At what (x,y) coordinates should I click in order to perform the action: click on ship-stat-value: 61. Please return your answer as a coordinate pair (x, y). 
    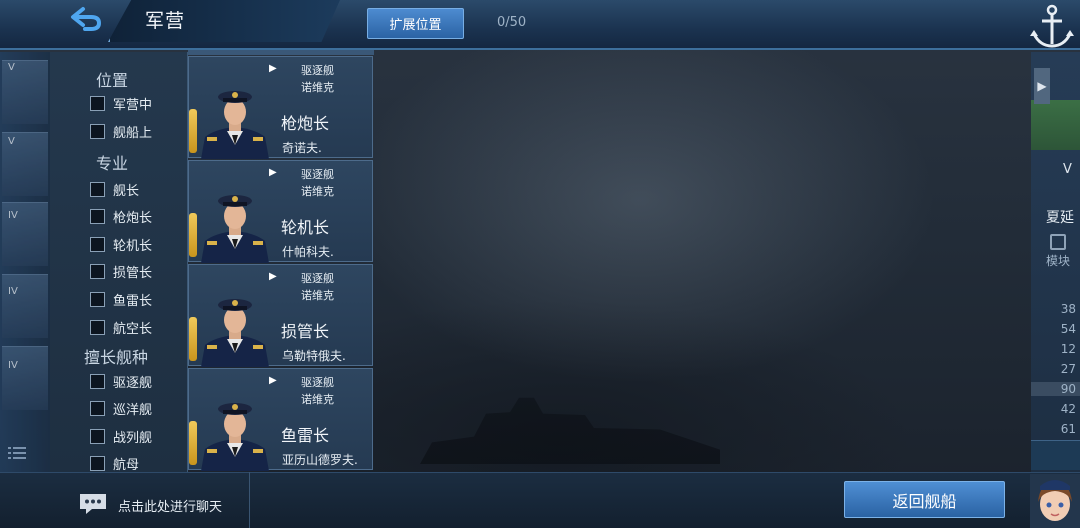
    Looking at the image, I should click on (1068, 429).